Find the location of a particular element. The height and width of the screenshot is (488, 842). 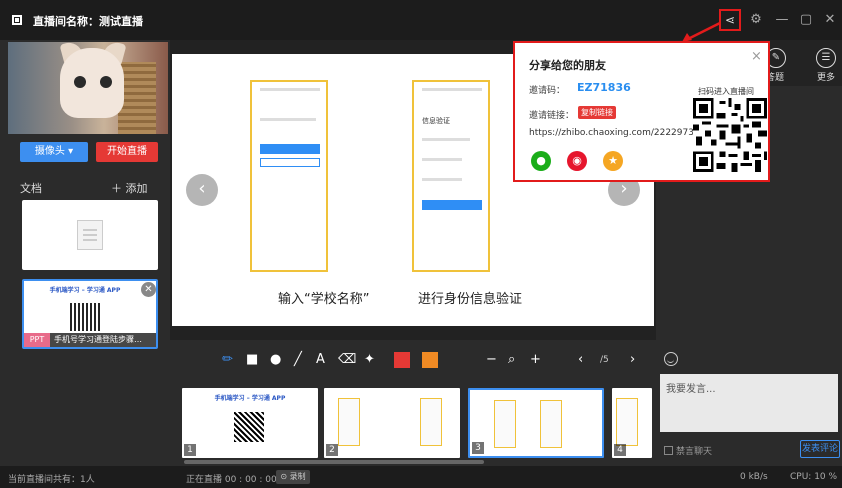

doc-item-blank is located at coordinates (90, 235).